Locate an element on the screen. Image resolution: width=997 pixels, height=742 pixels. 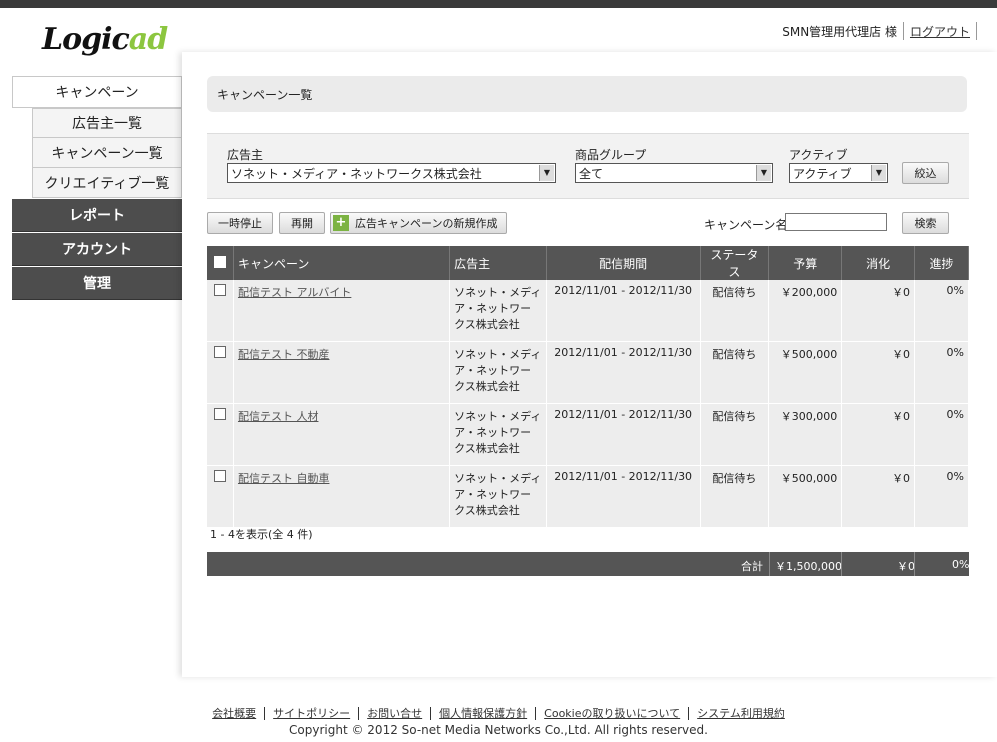
campaign-link: 配信テスト 不動産 is located at coordinates (284, 354).